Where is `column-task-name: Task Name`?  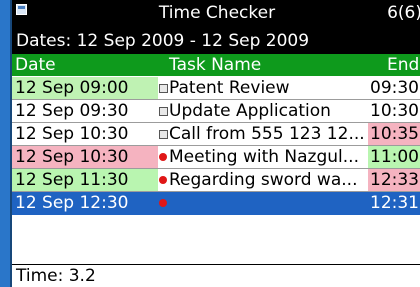 column-task-name: Task Name is located at coordinates (215, 65).